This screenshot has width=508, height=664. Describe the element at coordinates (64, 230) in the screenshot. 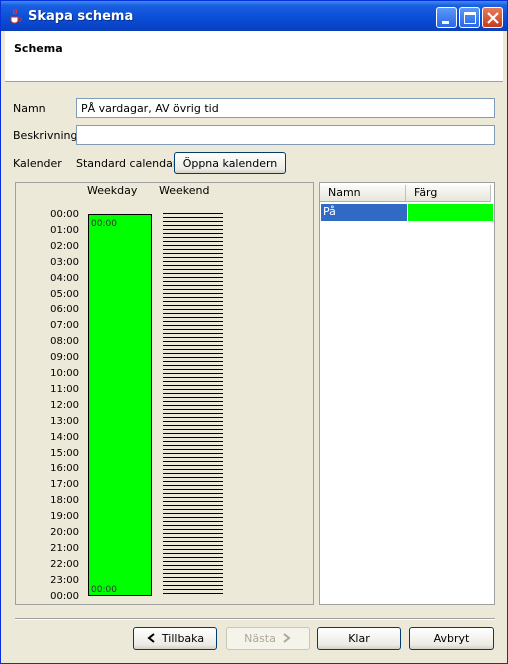

I see `time-label: 01:00` at that location.